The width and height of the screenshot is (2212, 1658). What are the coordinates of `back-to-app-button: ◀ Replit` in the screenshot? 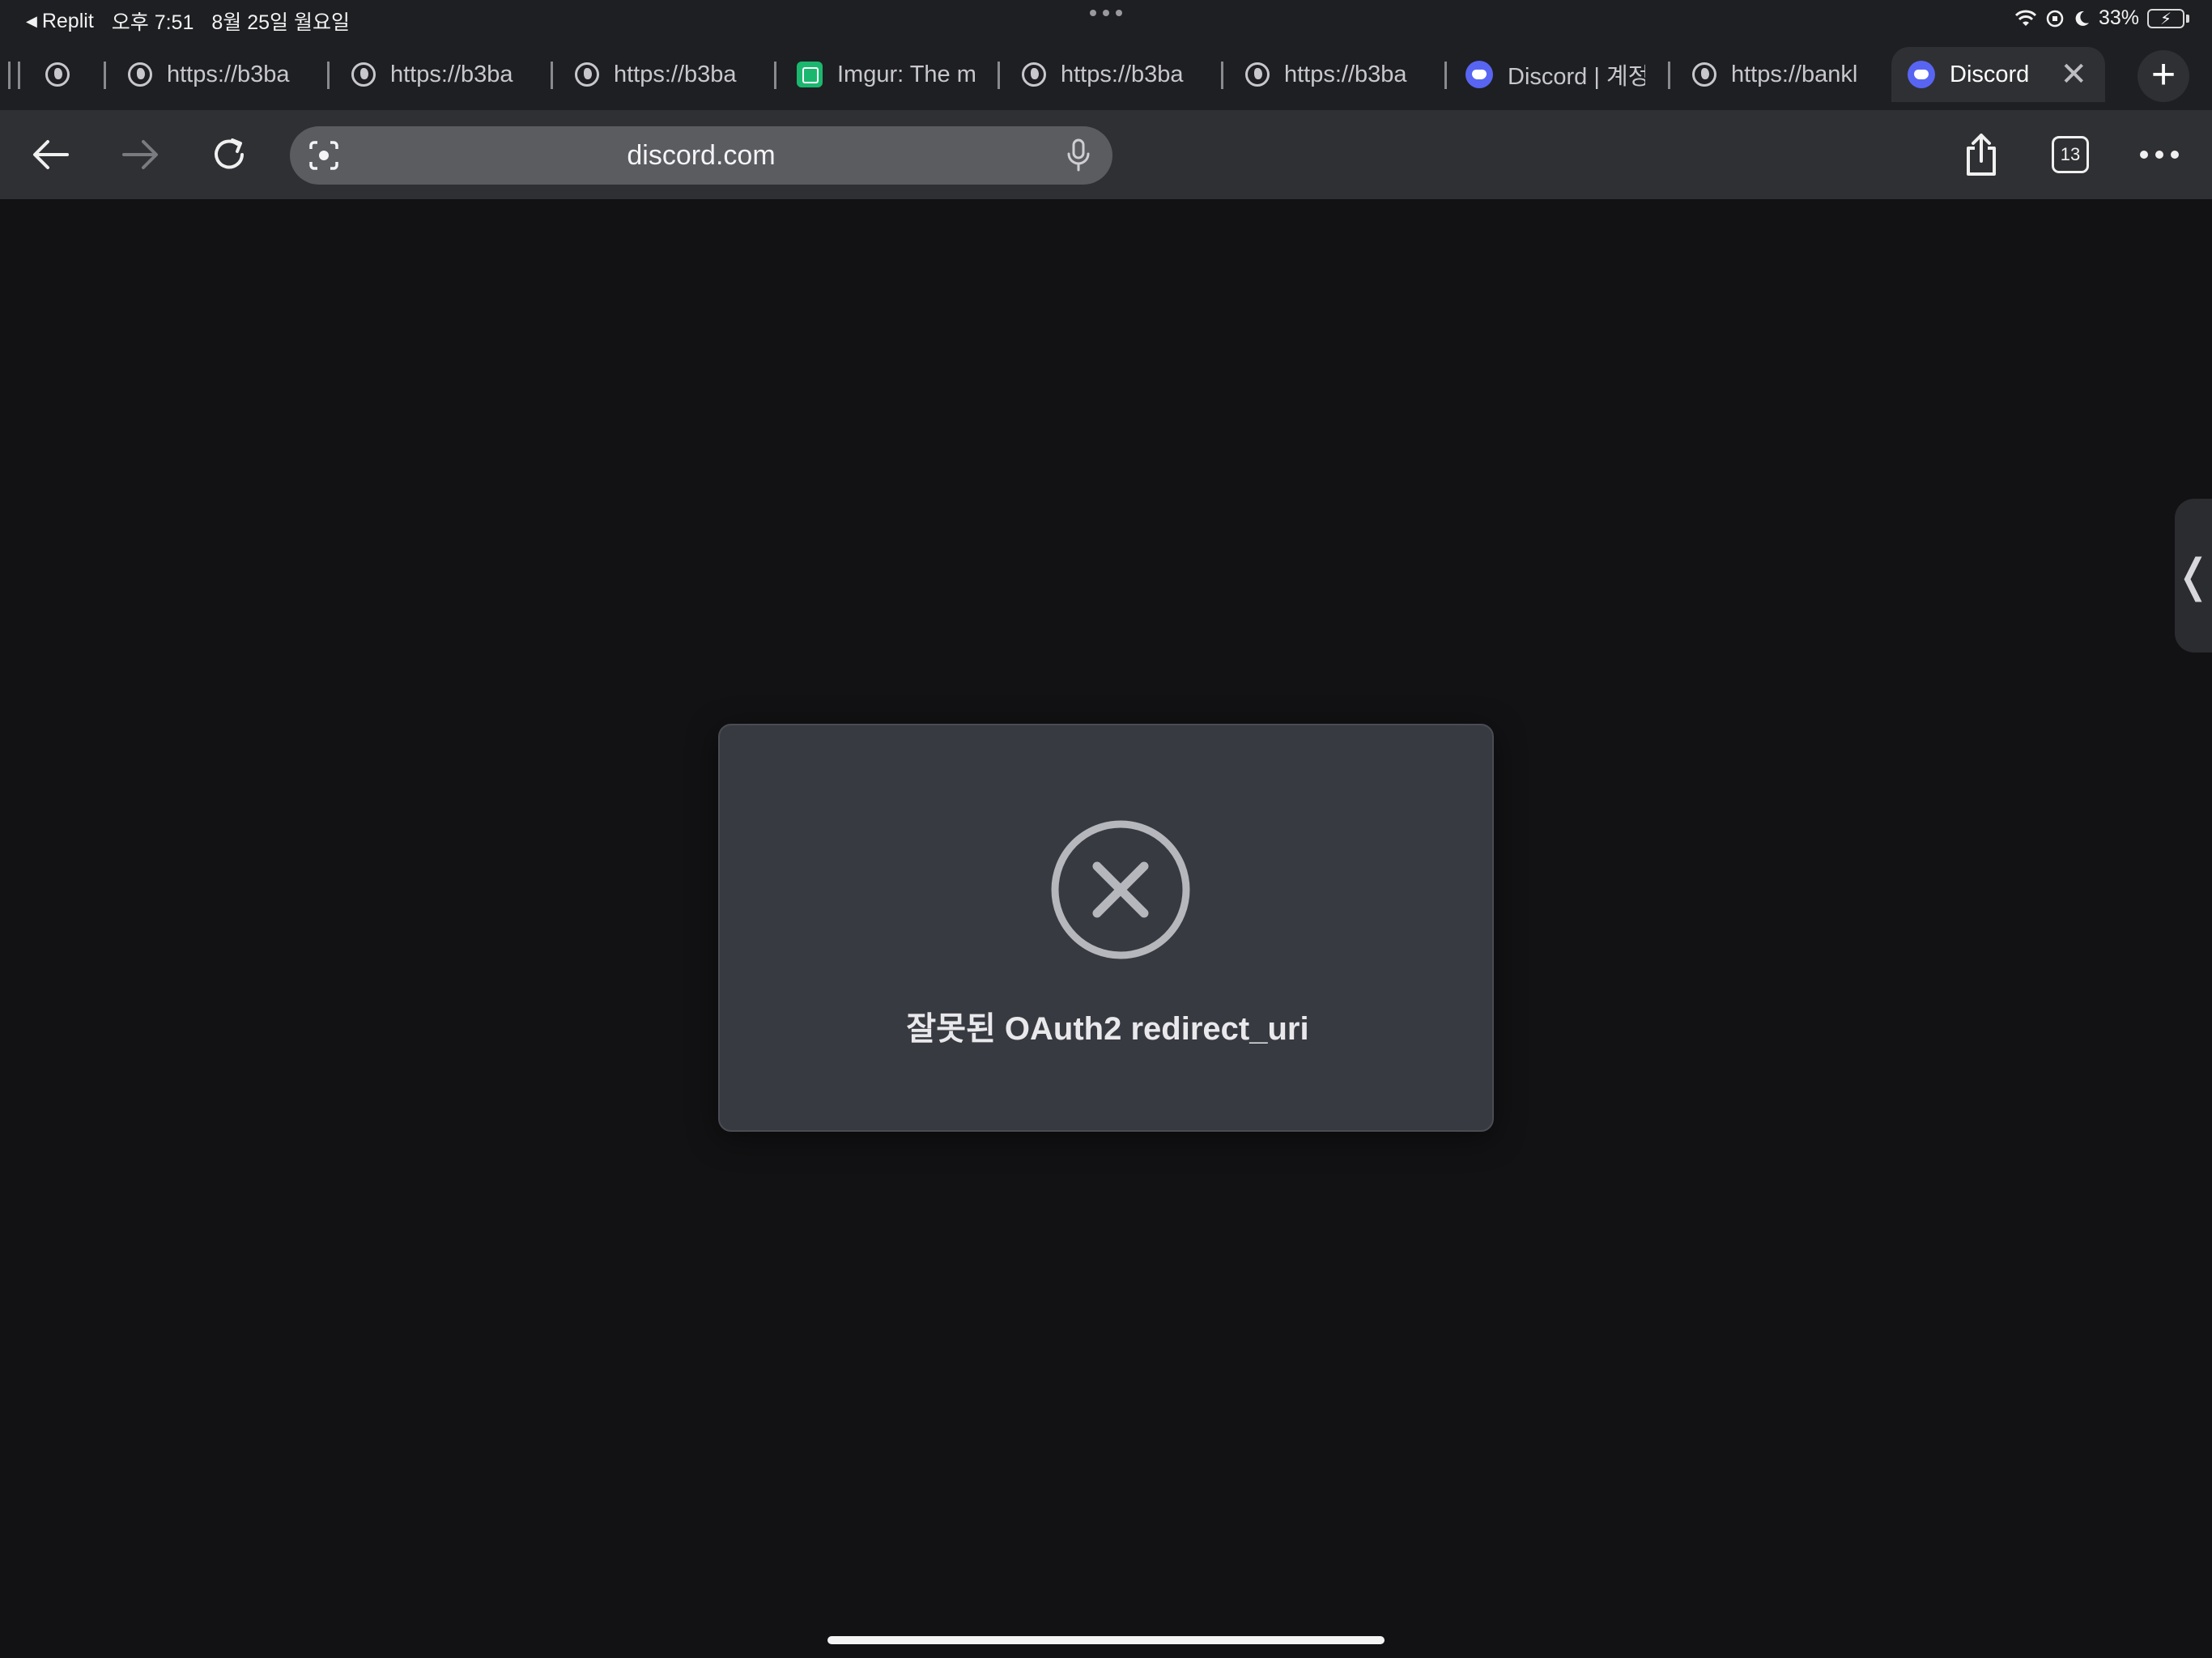 It's located at (60, 21).